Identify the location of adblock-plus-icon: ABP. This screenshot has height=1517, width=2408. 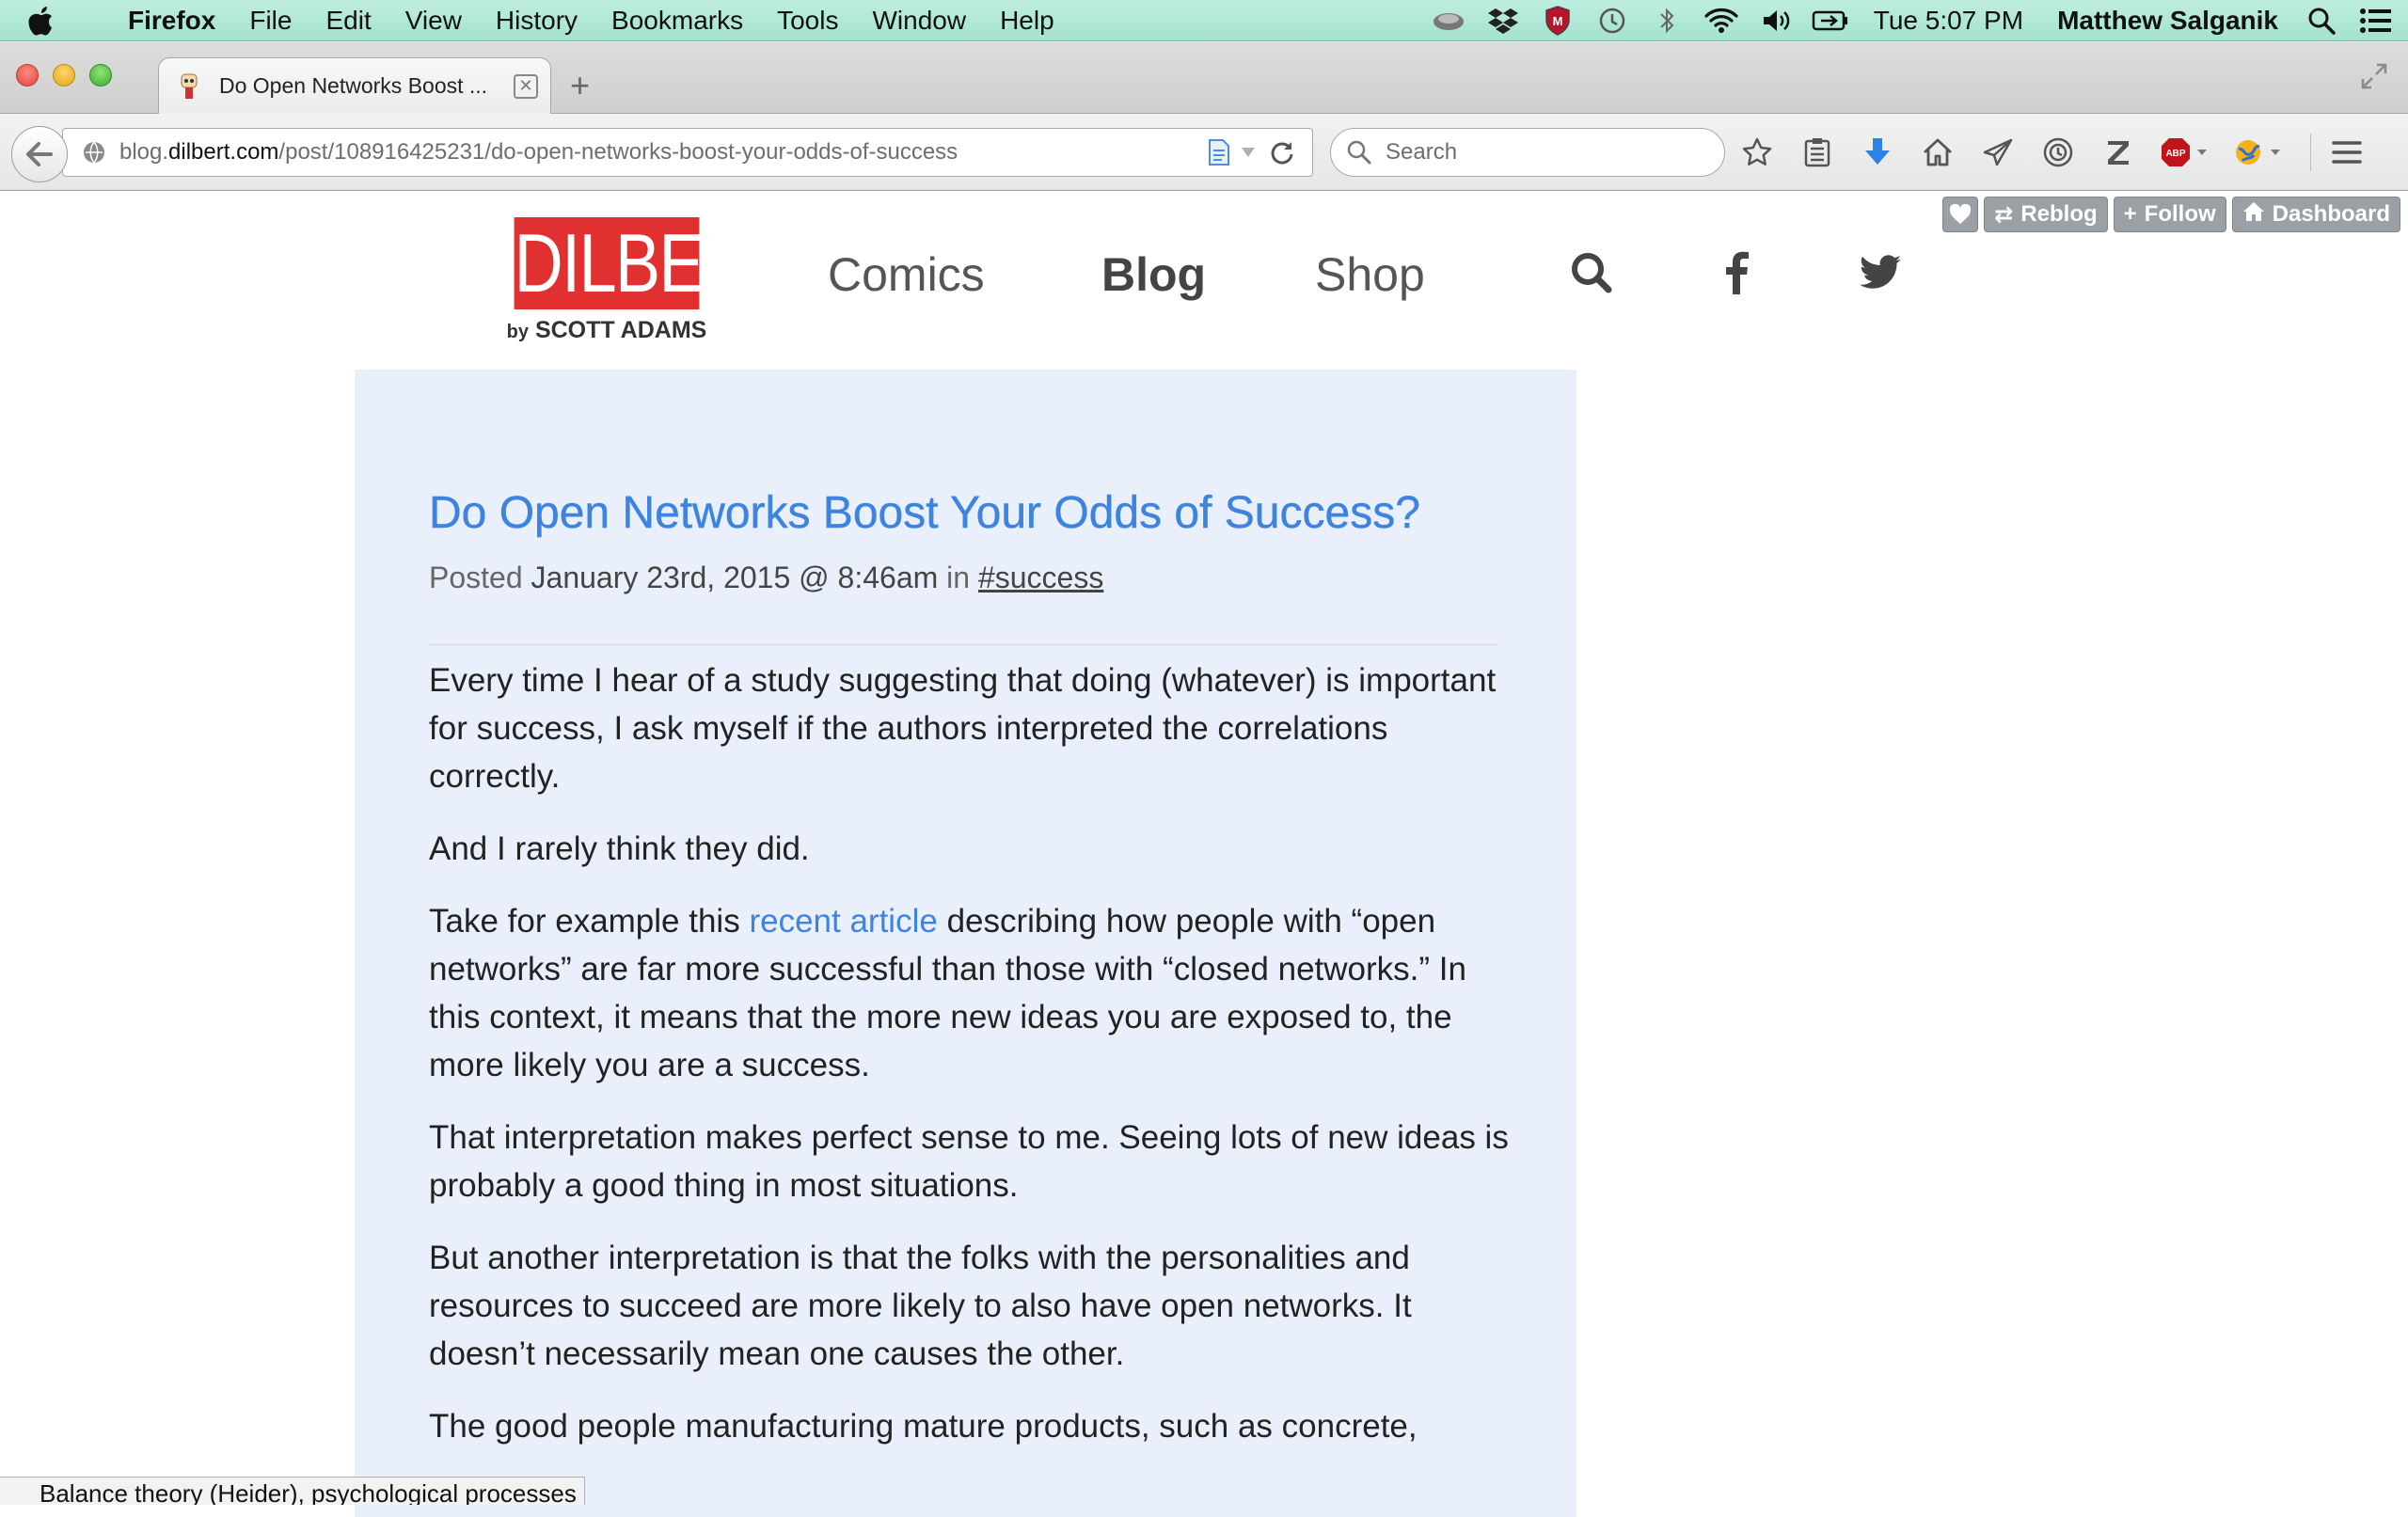
(2185, 152).